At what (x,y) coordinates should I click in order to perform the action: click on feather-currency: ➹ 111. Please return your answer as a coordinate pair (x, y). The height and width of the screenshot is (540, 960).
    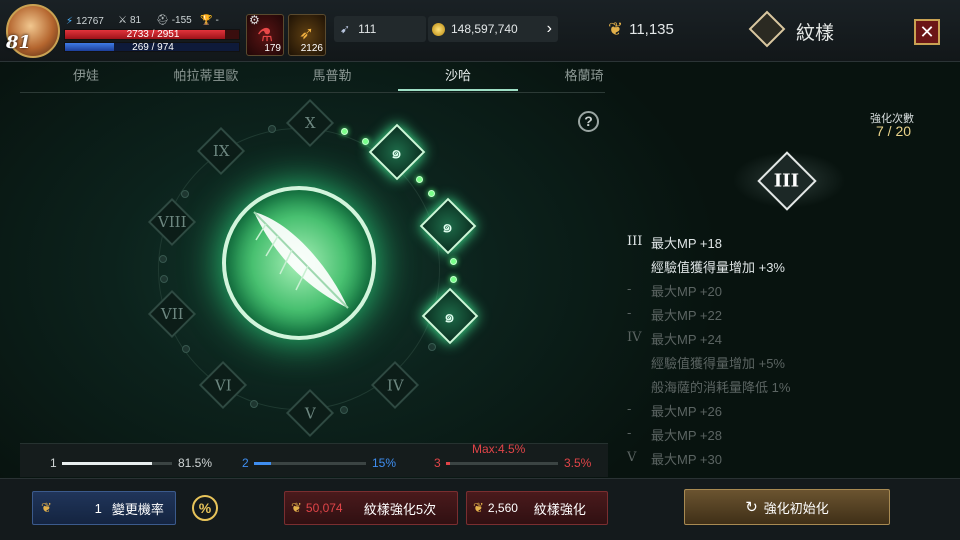
    Looking at the image, I should click on (380, 29).